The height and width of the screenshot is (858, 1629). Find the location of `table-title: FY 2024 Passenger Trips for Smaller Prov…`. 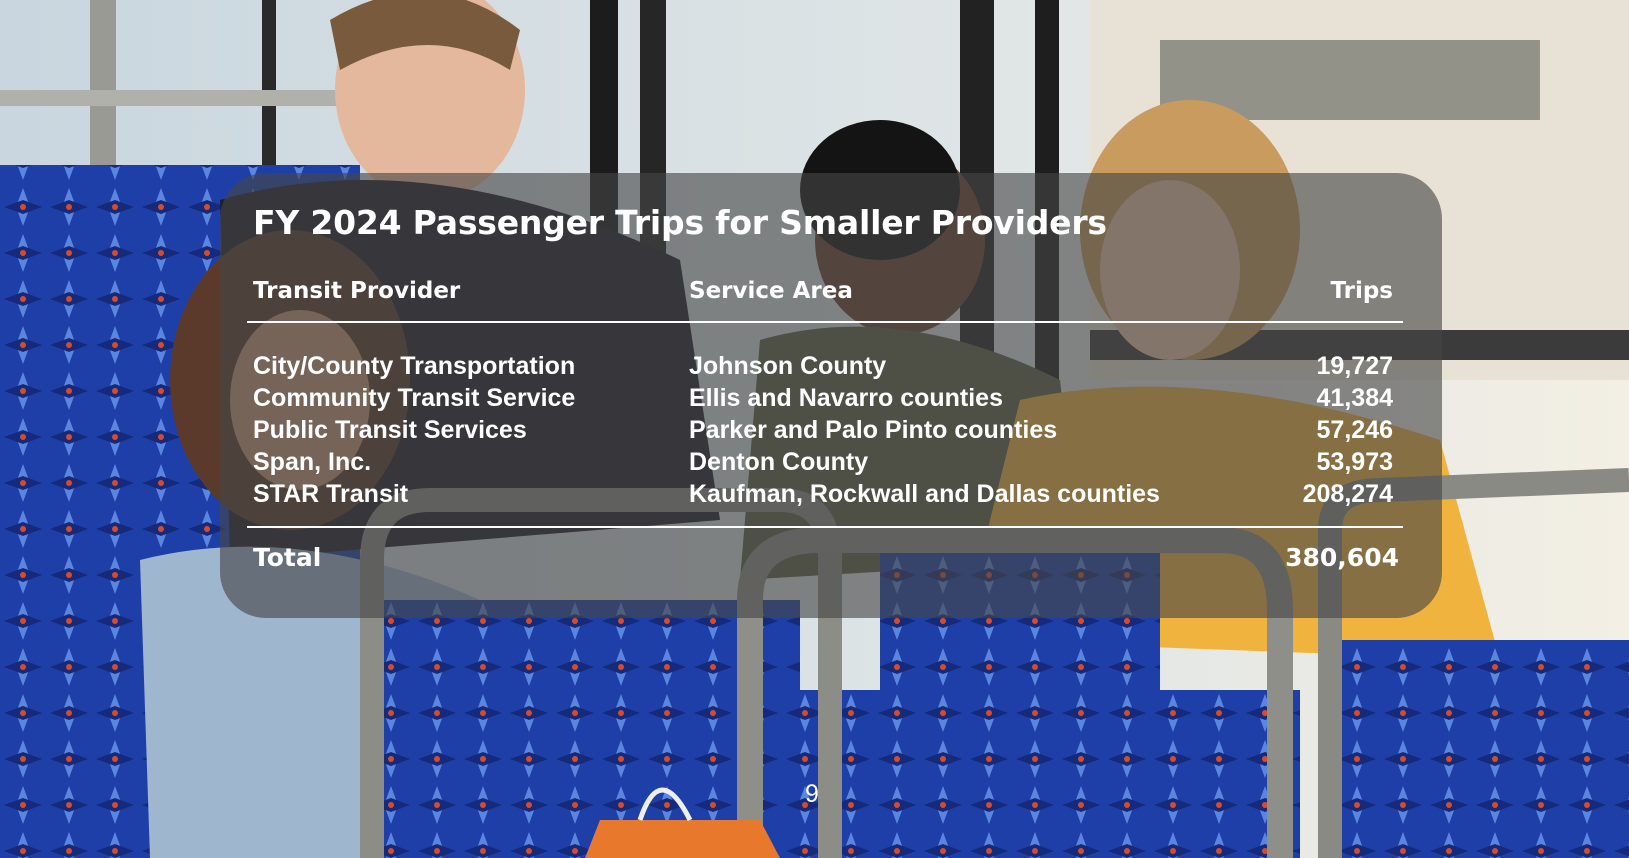

table-title: FY 2024 Passenger Trips for Smaller Prov… is located at coordinates (680, 222).